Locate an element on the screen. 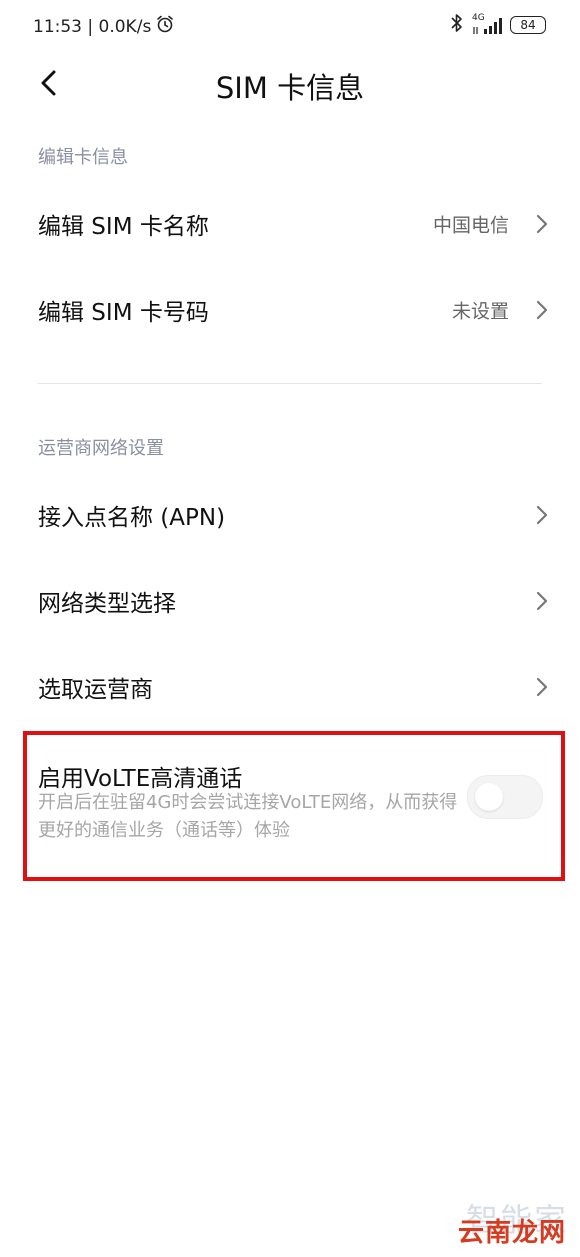  battery-indicator: 84 is located at coordinates (528, 25).